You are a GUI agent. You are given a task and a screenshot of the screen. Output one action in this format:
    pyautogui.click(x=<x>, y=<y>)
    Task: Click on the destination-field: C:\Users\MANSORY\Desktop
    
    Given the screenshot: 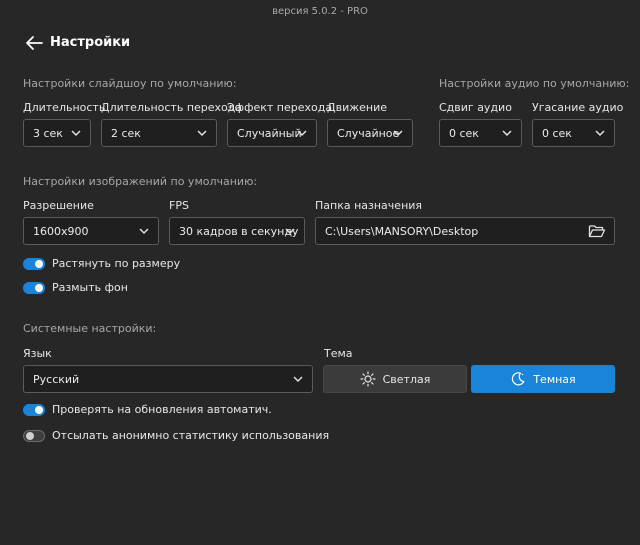 What is the action you would take?
    pyautogui.click(x=465, y=231)
    